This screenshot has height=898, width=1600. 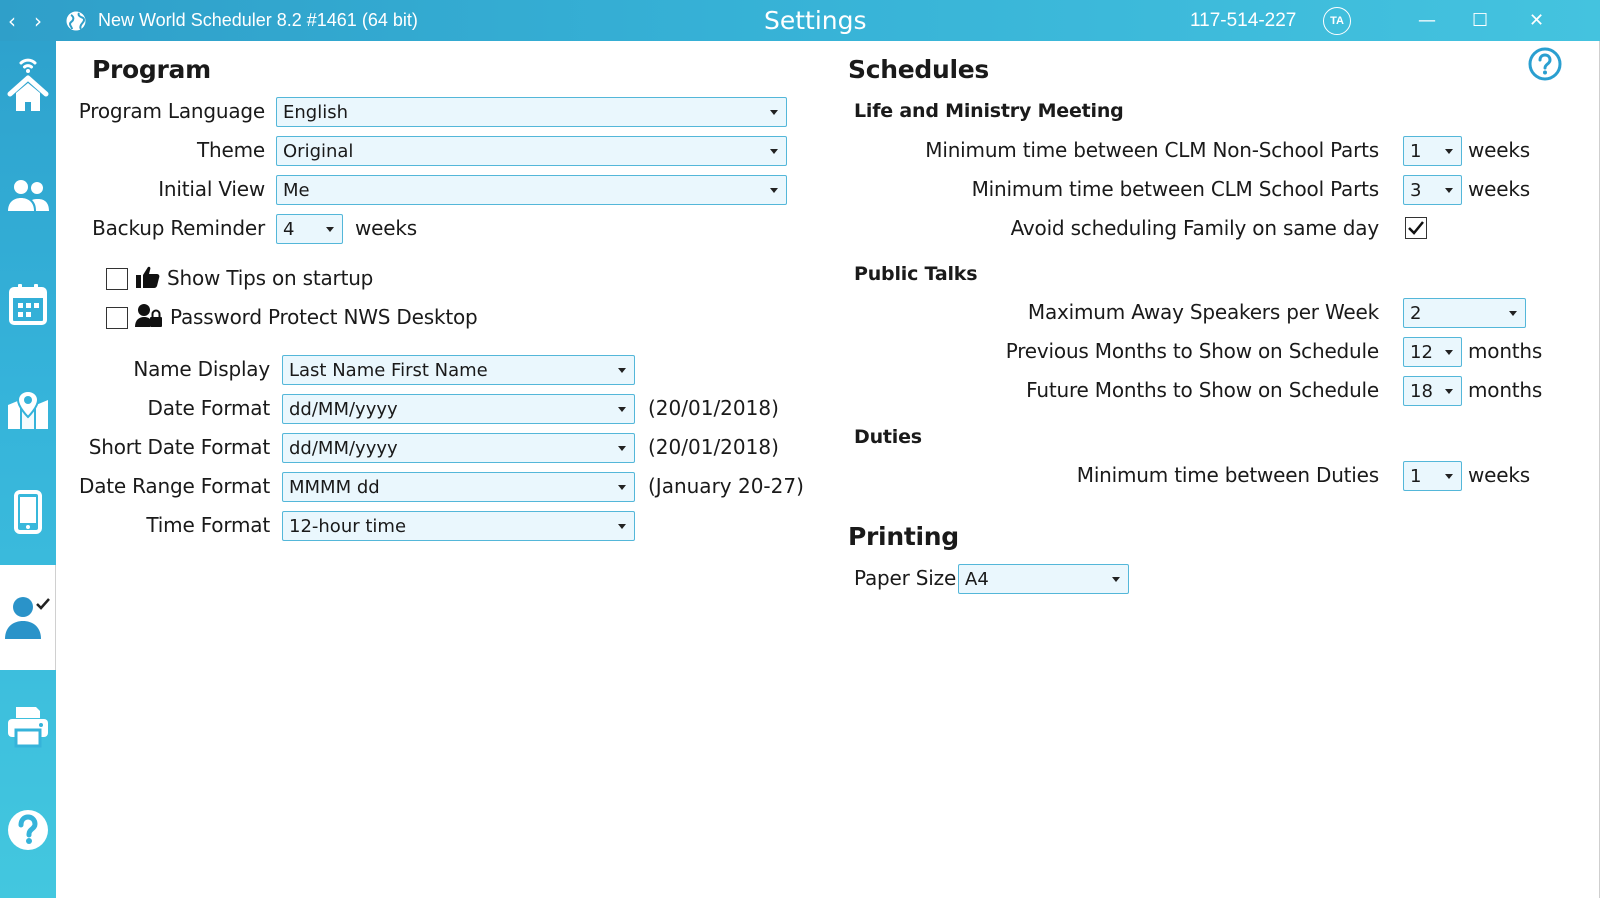 I want to click on clm-school-label: Minimum time between CLM School Parts, so click(x=1175, y=189).